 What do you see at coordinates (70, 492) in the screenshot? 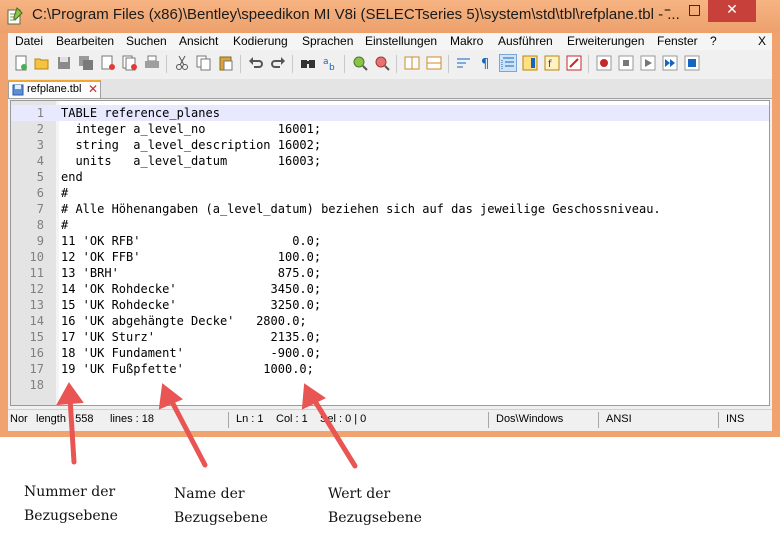
I see `annotation-number-line1: Nummer der` at bounding box center [70, 492].